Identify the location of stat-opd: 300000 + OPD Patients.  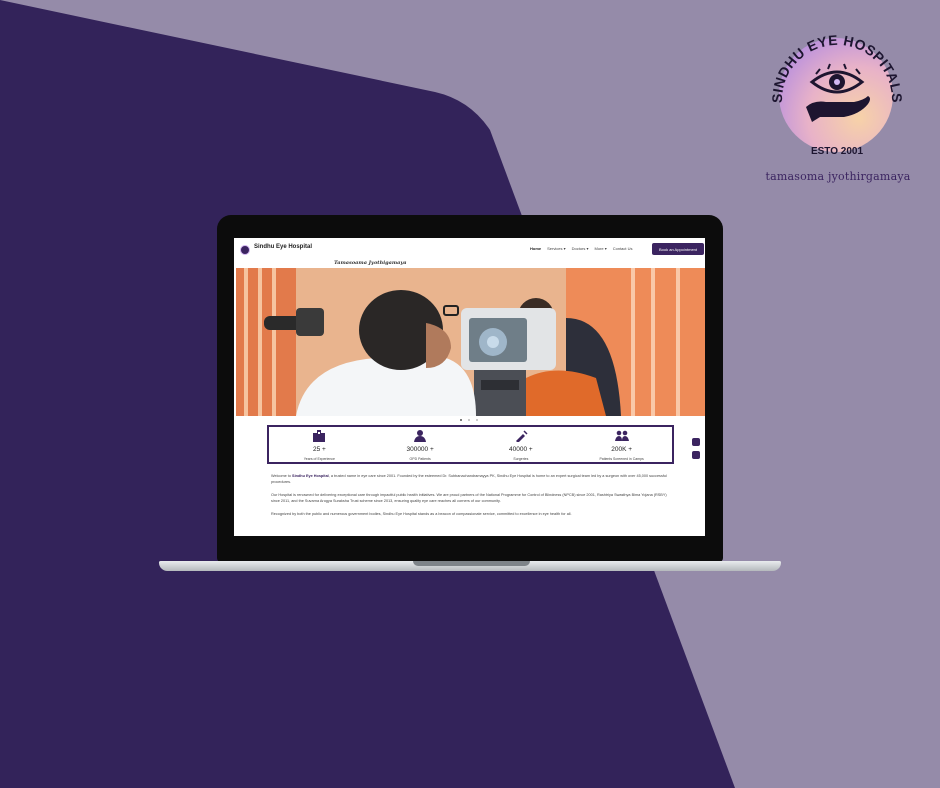
(420, 444).